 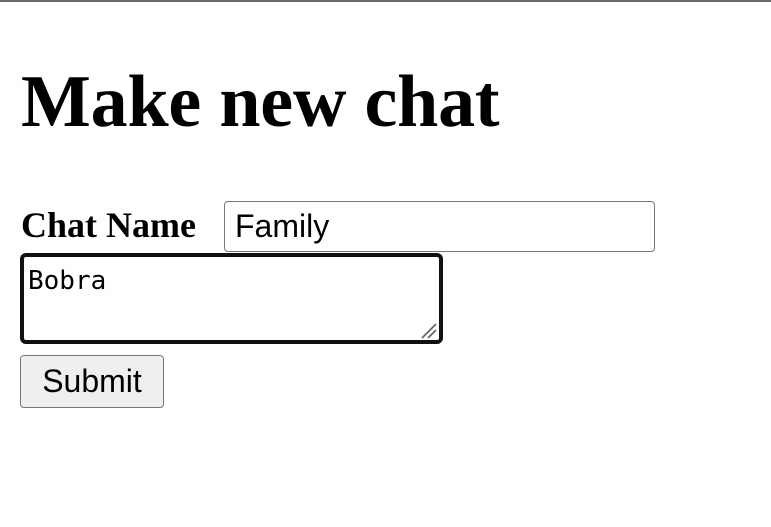 I want to click on chat-name-label: Chat Name, so click(x=108, y=225).